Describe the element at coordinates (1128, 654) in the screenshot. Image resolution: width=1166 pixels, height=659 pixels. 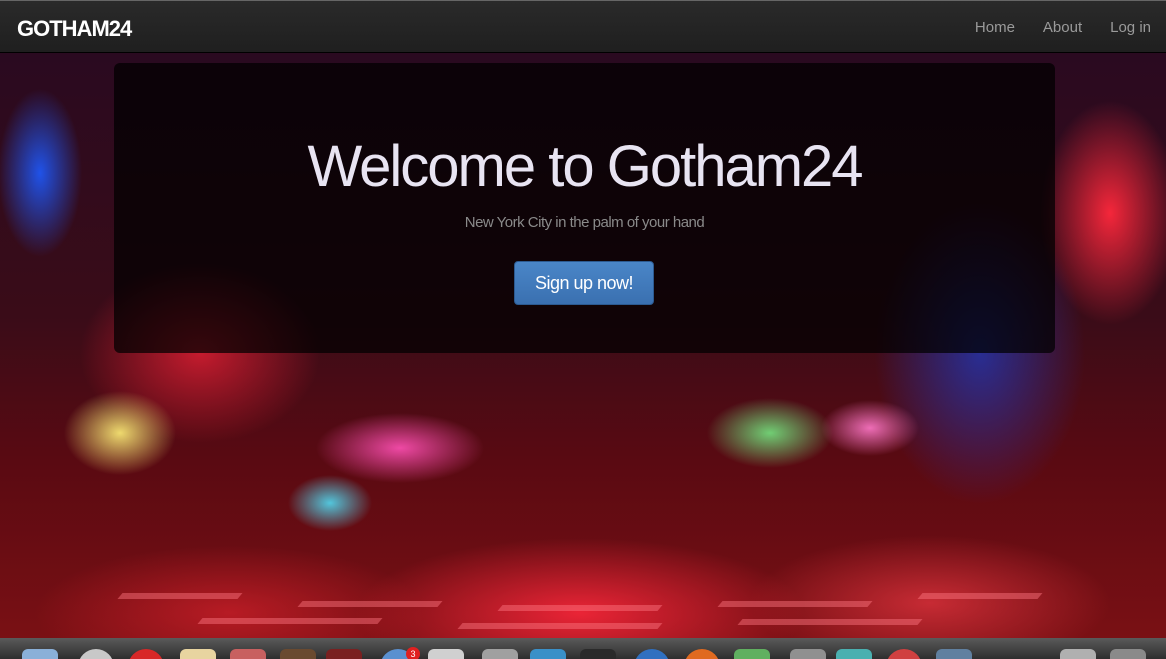
I see `trash-icon` at that location.